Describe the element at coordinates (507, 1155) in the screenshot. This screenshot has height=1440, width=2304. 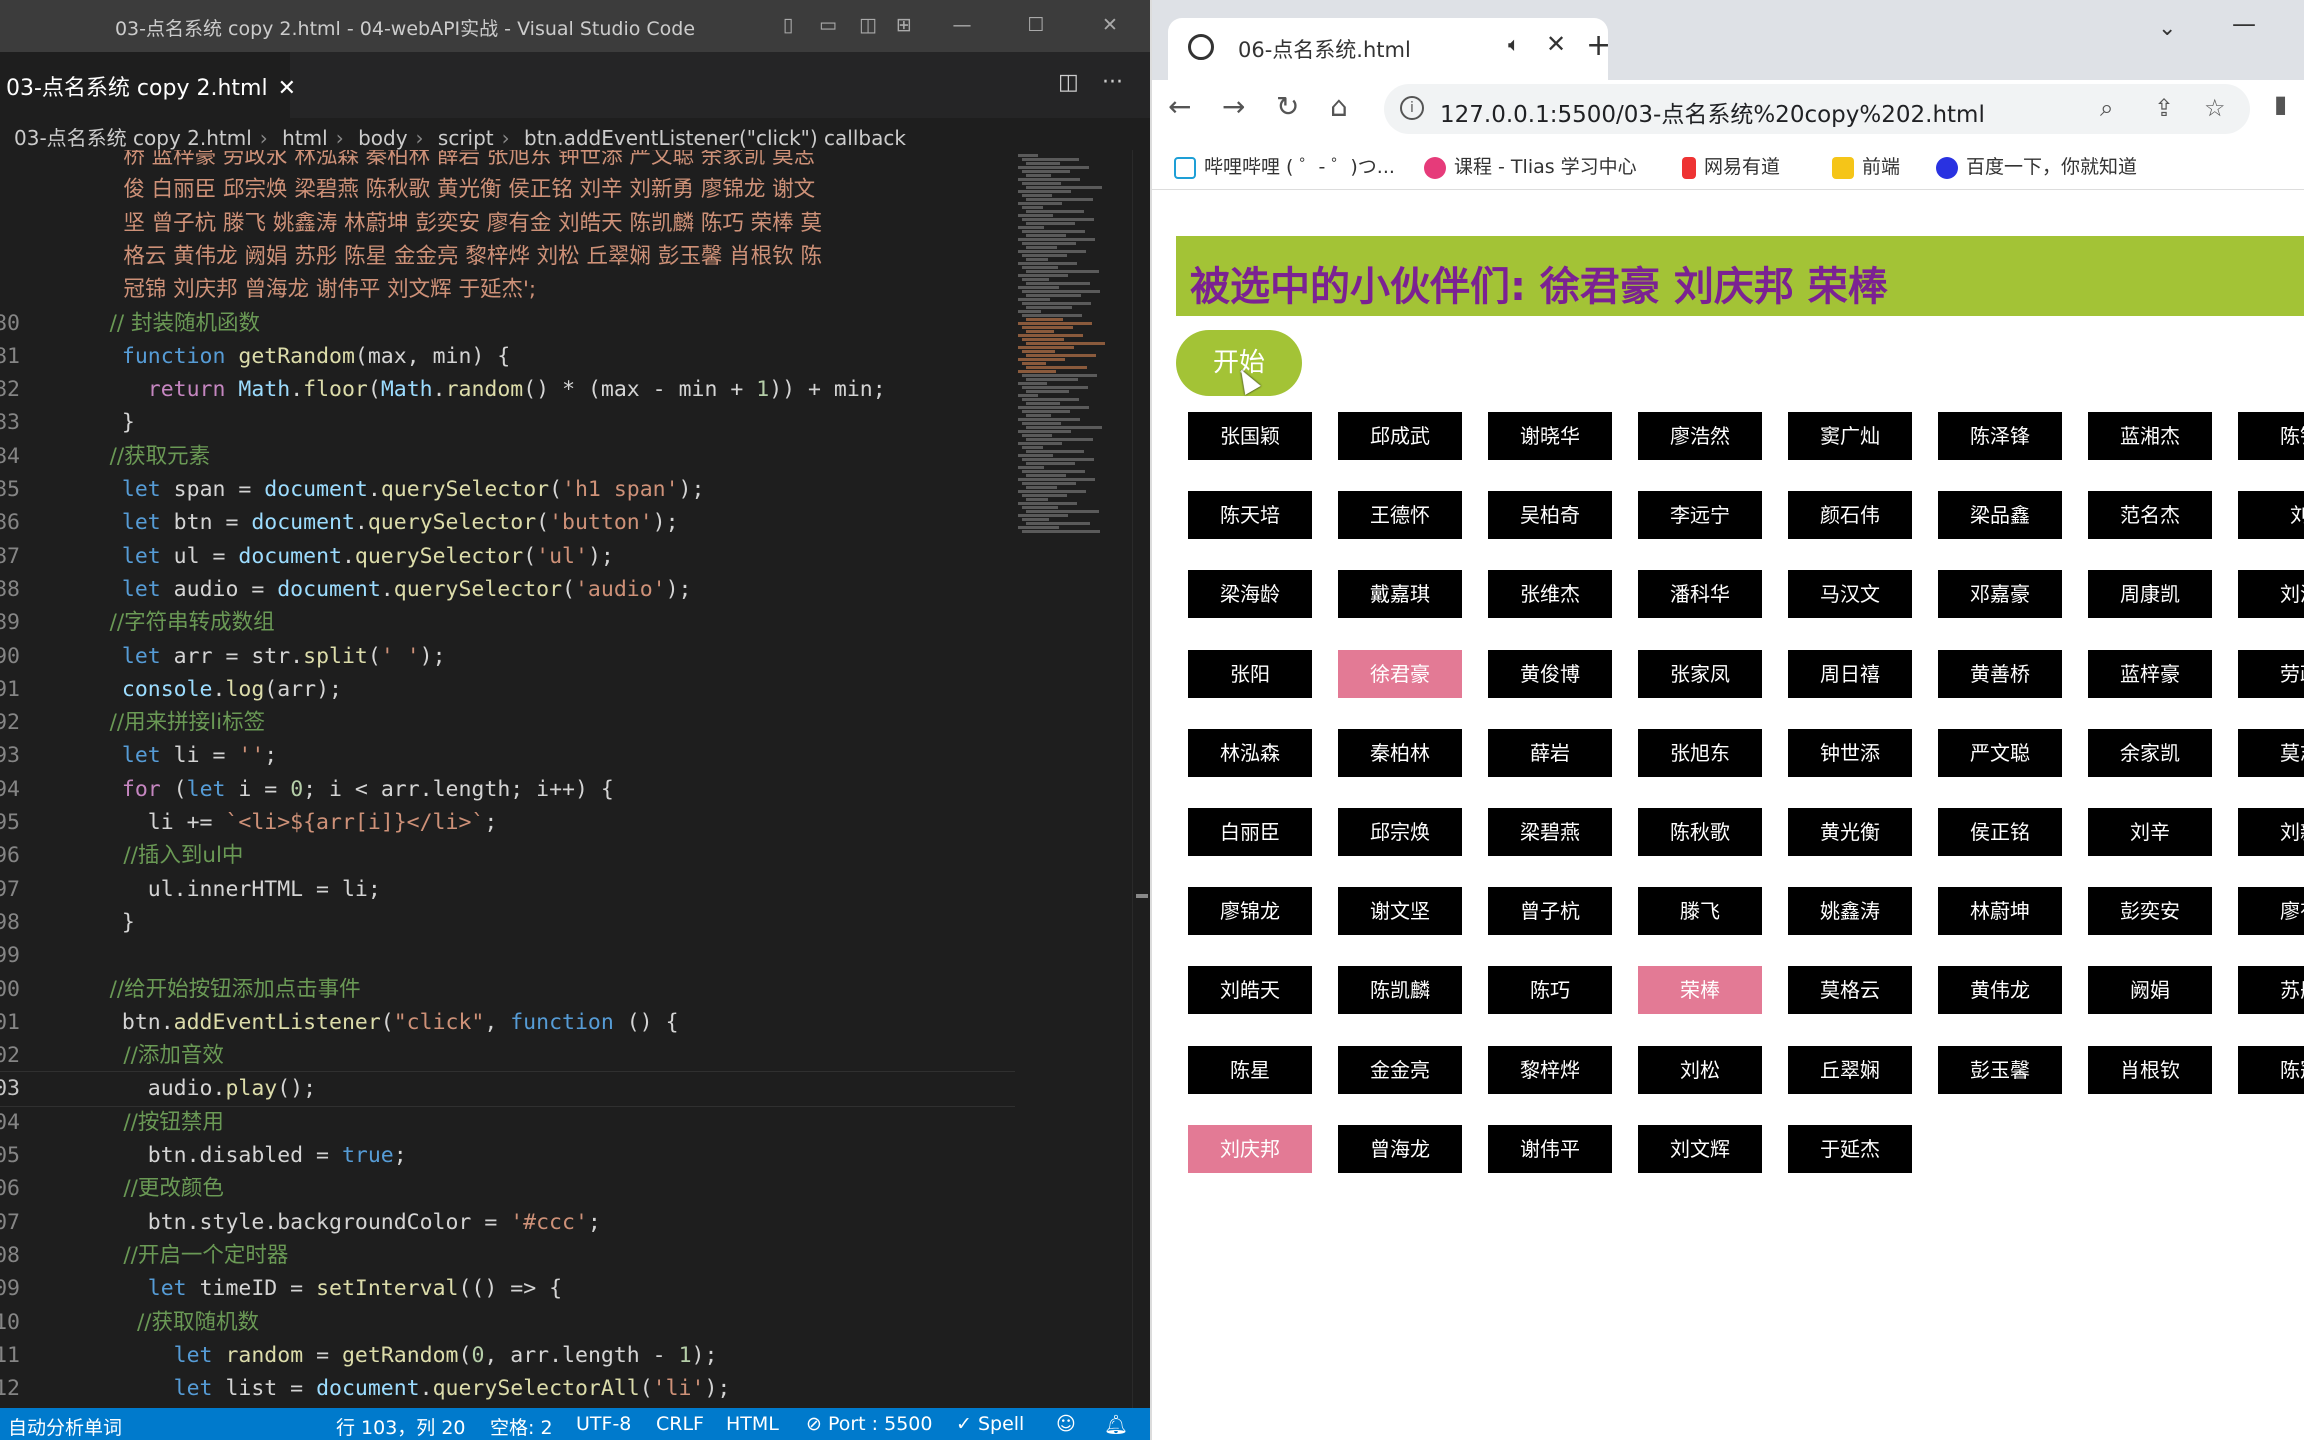
I see `code-line: 05 btn.disabled = true;` at that location.